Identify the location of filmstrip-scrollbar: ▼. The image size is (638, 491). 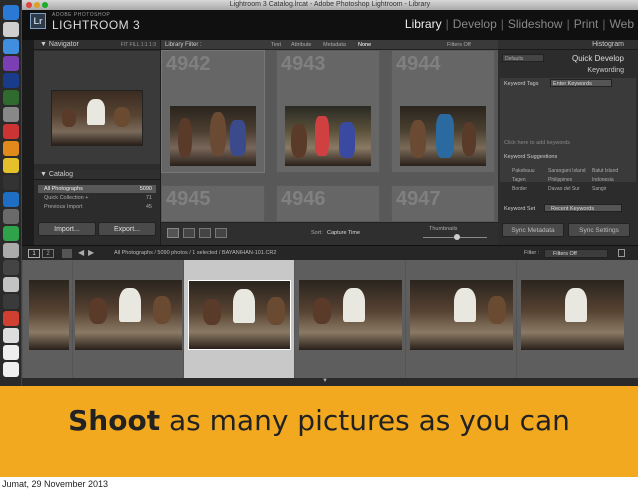
(330, 382).